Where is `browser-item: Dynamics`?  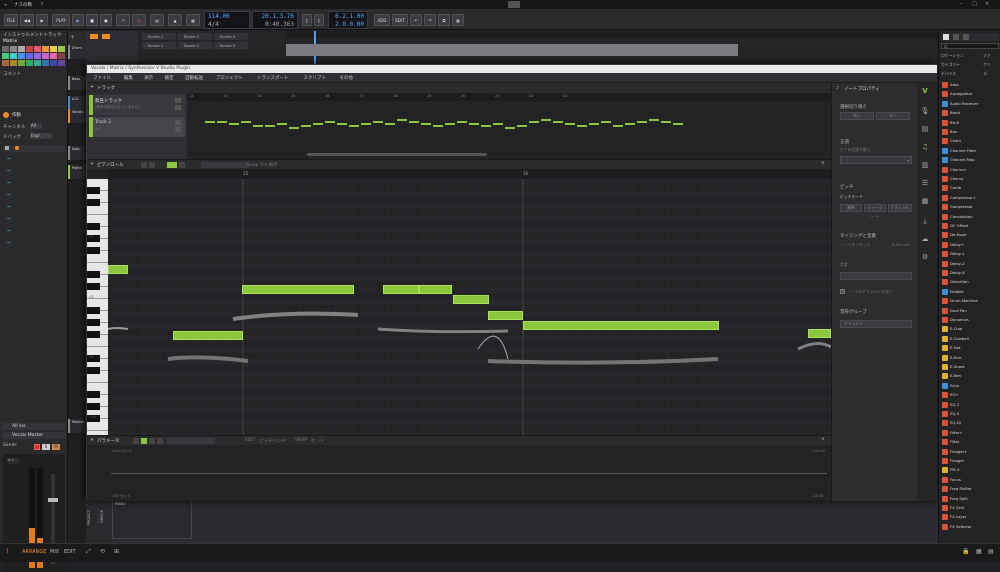
browser-item: Dynamics is located at coordinates (970, 320).